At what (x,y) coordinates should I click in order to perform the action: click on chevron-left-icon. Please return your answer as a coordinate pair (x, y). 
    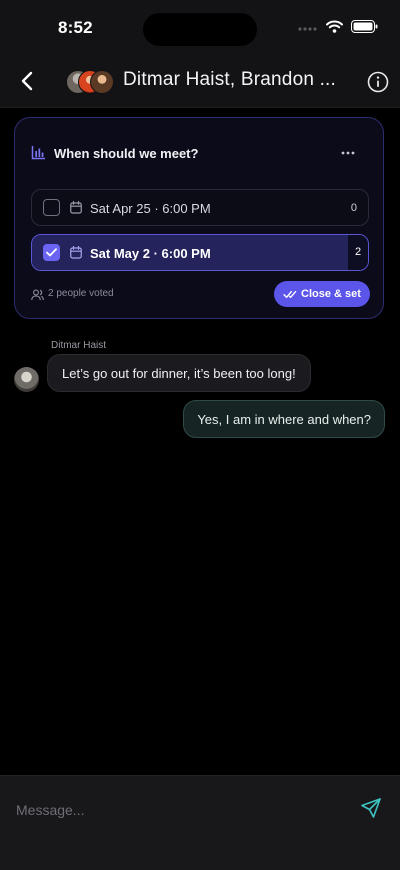
    Looking at the image, I should click on (27, 81).